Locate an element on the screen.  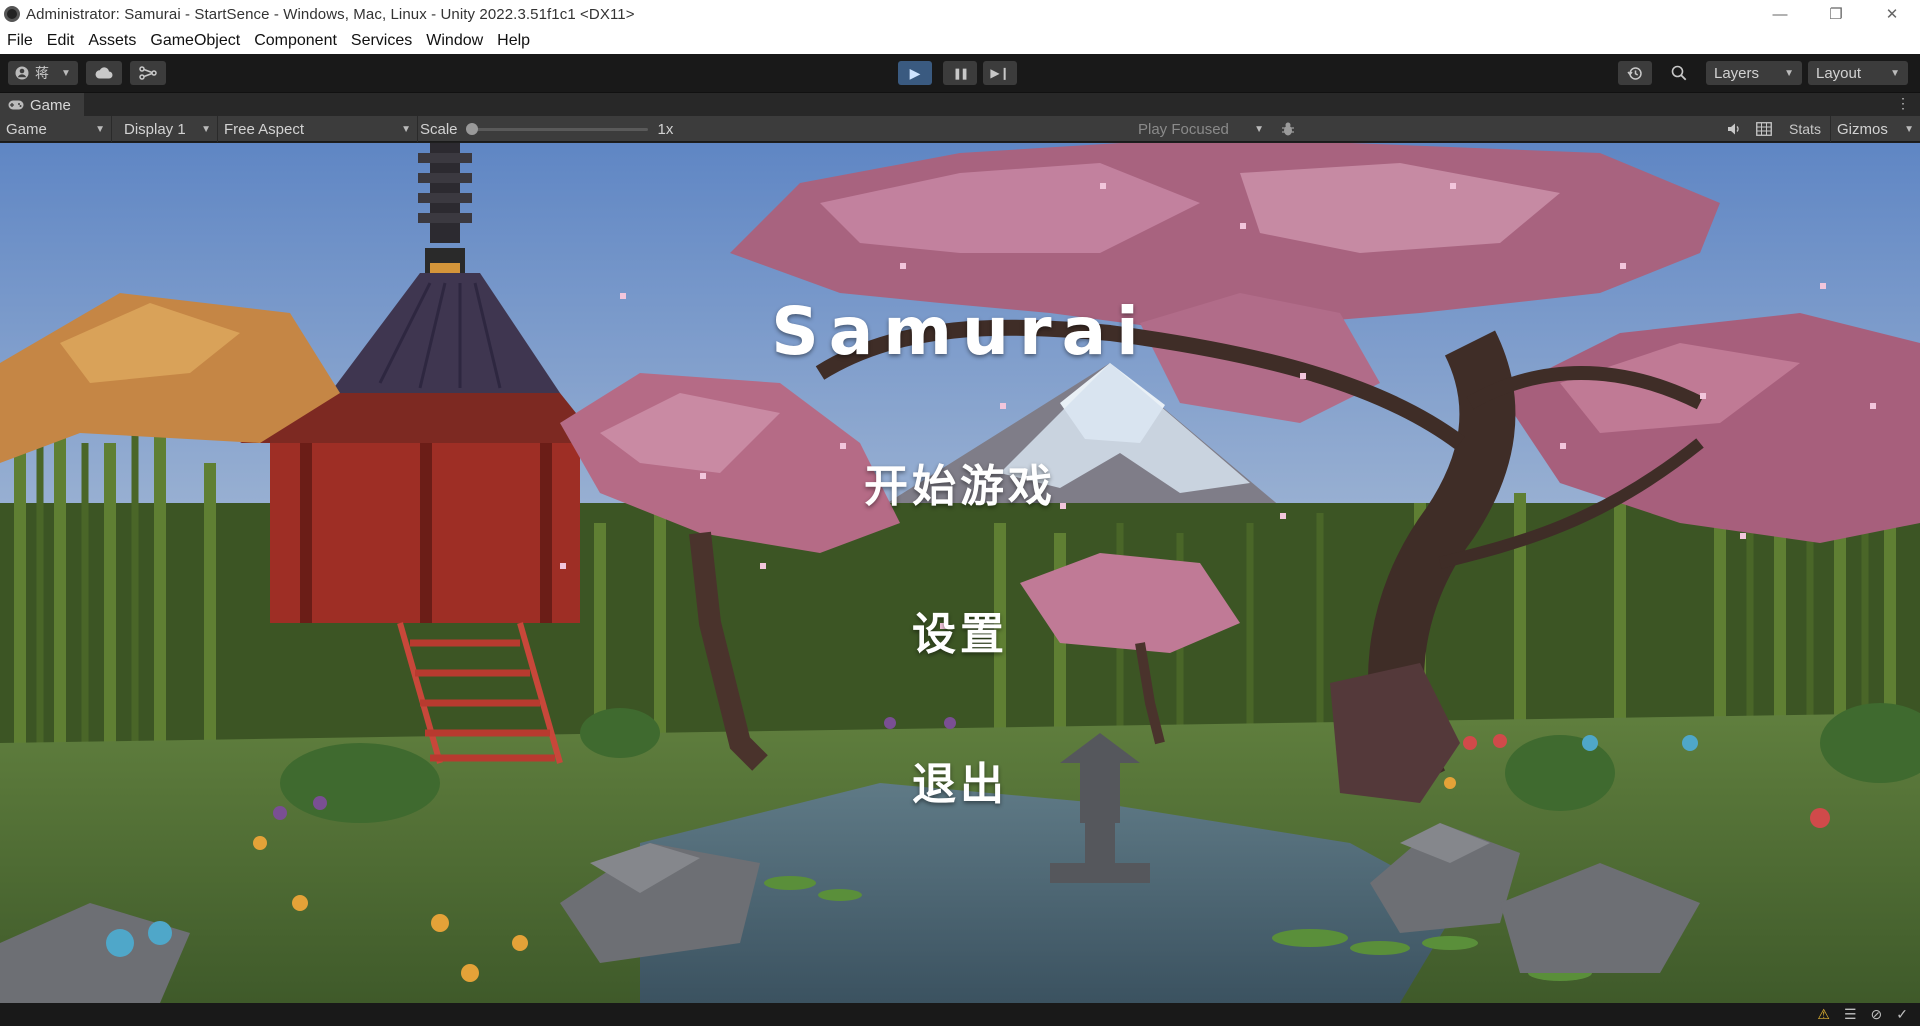
menu-help: Help is located at coordinates (513, 41).